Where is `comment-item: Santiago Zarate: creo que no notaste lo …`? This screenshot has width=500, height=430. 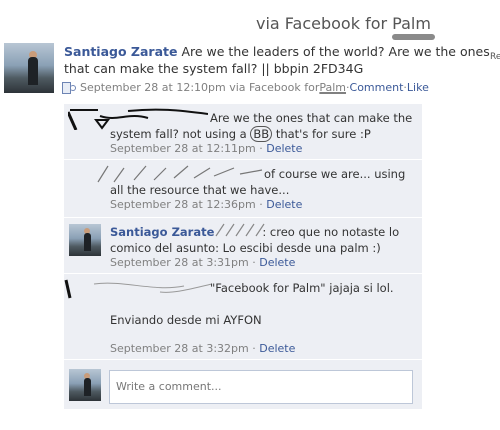 comment-item: Santiago Zarate: creo que no notaste lo … is located at coordinates (243, 246).